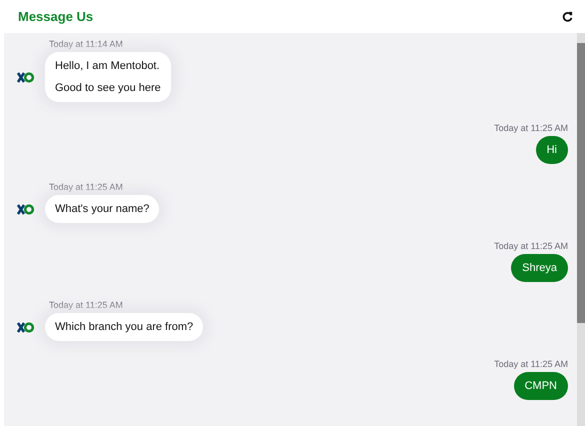 This screenshot has height=426, width=585. I want to click on message-bubble: Hi, so click(552, 150).